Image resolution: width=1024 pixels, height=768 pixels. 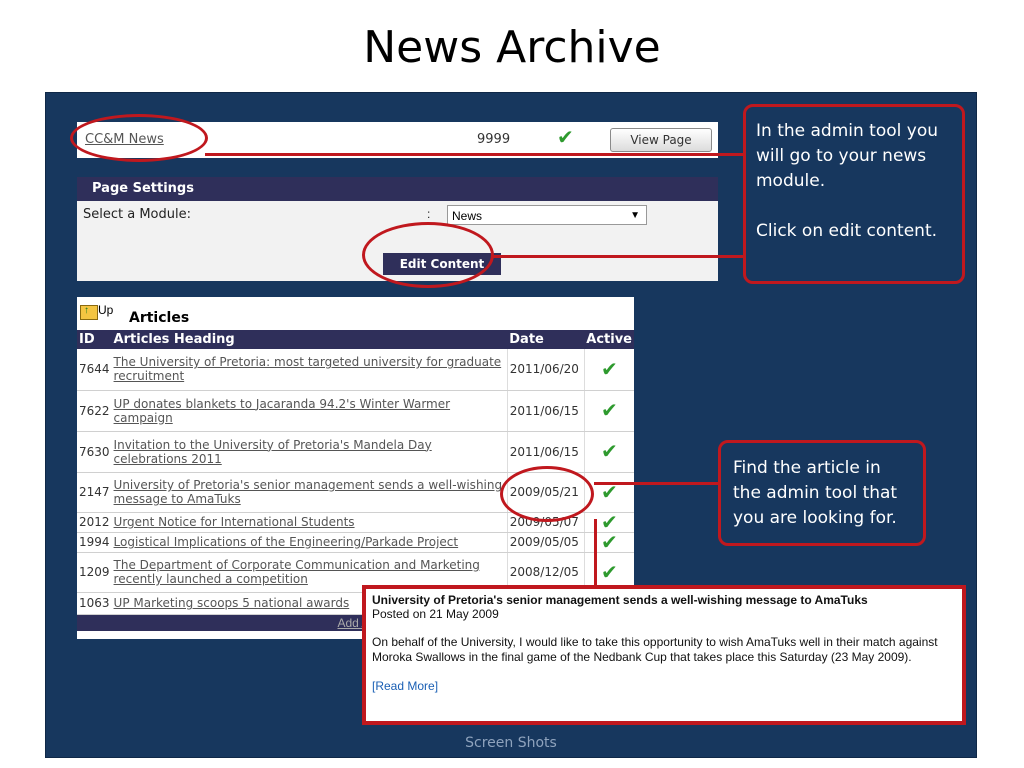 I want to click on article-id: 7630, so click(x=94, y=452).